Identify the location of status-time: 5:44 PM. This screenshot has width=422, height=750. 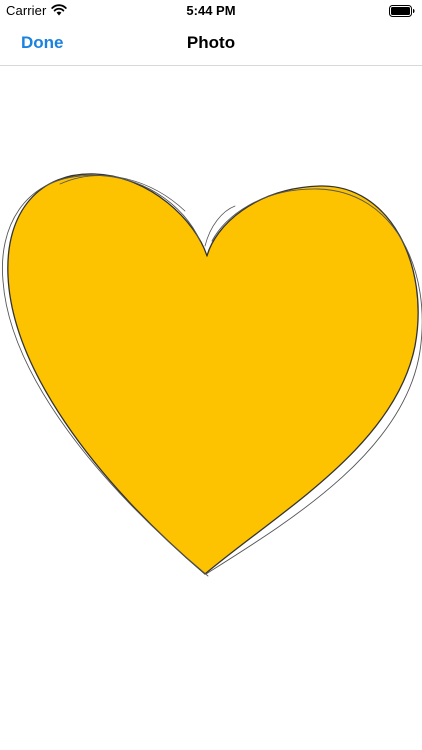
(211, 10).